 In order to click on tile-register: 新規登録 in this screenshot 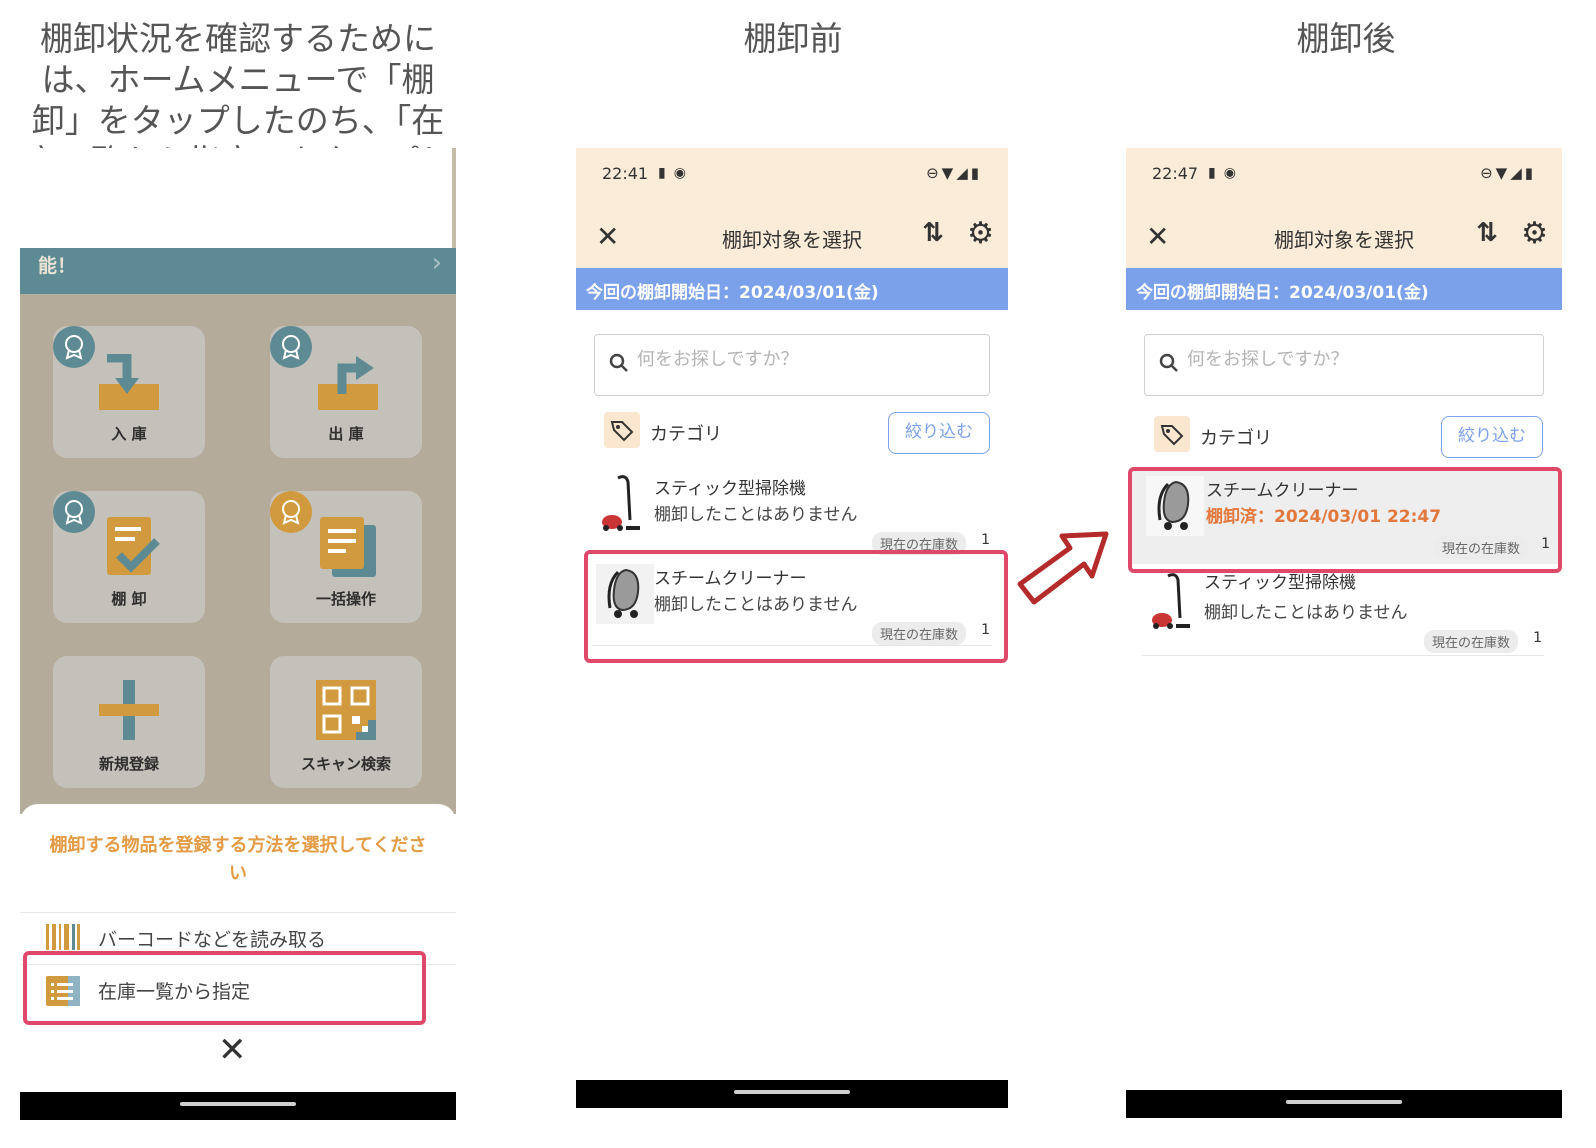, I will do `click(129, 722)`.